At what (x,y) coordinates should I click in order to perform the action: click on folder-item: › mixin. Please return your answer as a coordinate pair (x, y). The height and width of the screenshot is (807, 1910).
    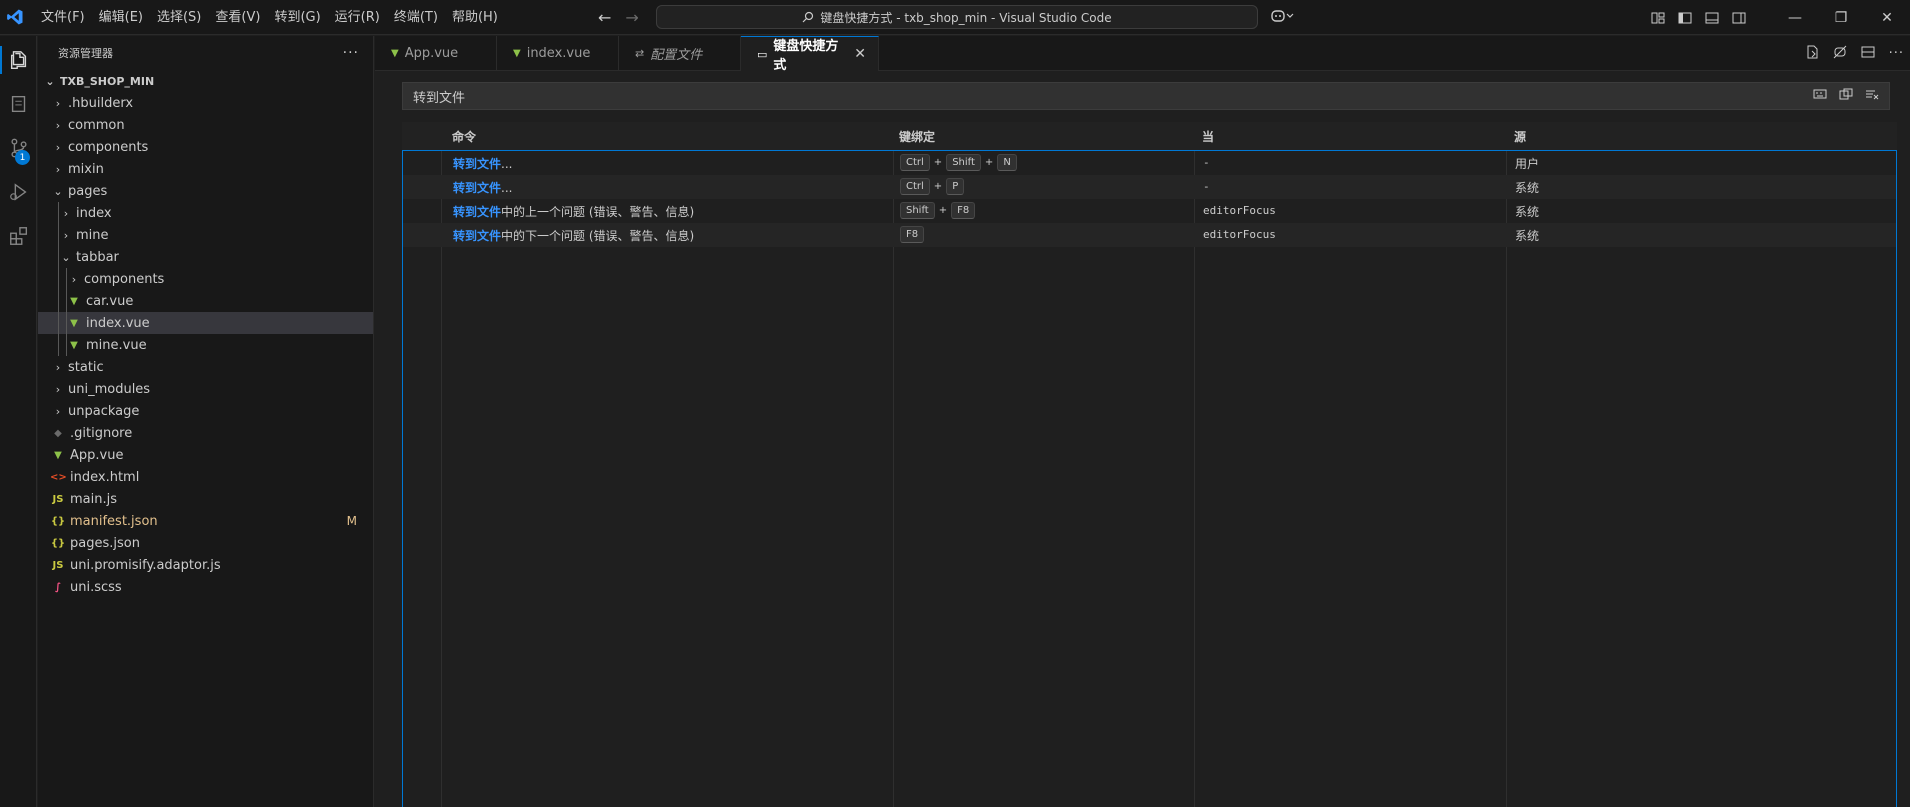
    Looking at the image, I should click on (205, 169).